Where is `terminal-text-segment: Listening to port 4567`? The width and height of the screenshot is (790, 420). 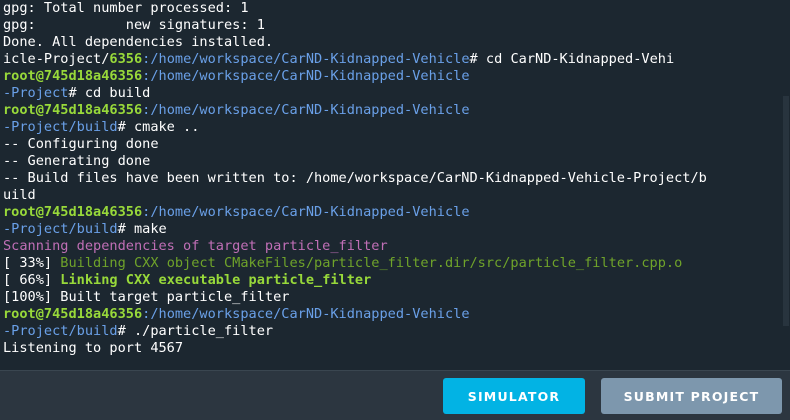 terminal-text-segment: Listening to port 4567 is located at coordinates (93, 348).